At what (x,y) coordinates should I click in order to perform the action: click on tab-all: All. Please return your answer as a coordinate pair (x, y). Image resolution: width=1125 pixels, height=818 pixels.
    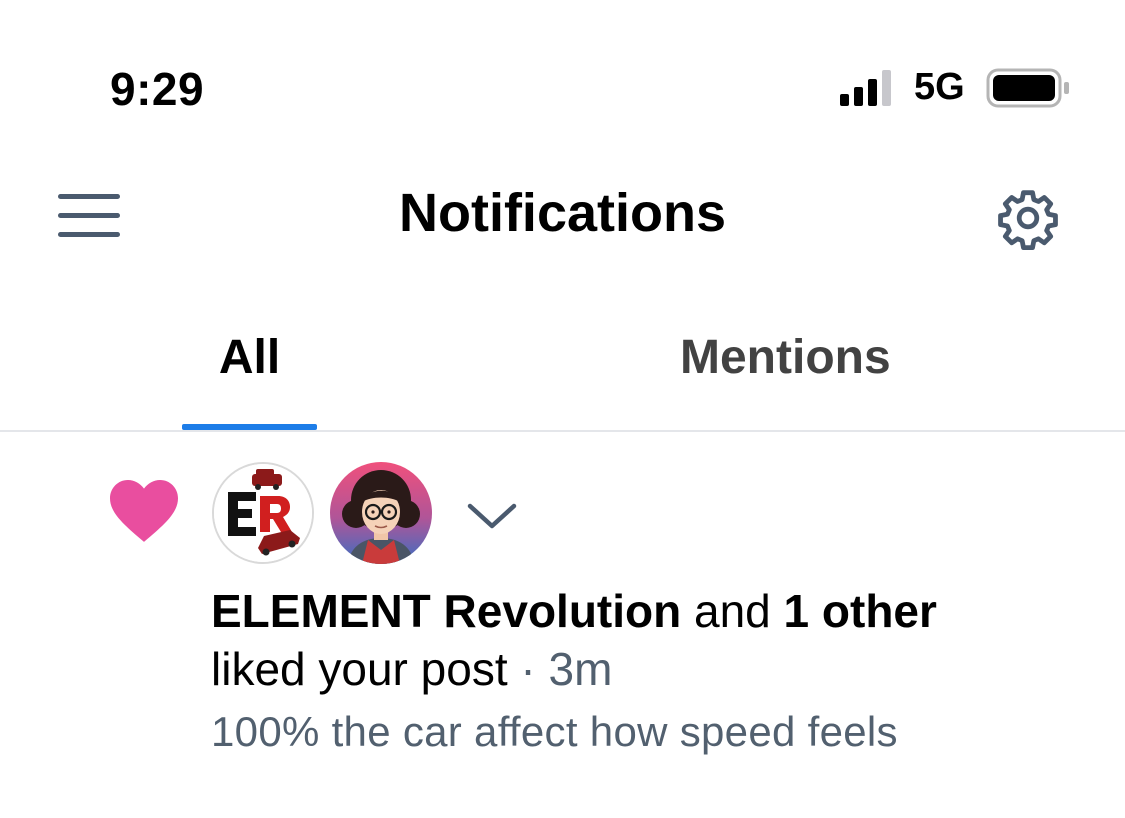
    Looking at the image, I should click on (249, 357).